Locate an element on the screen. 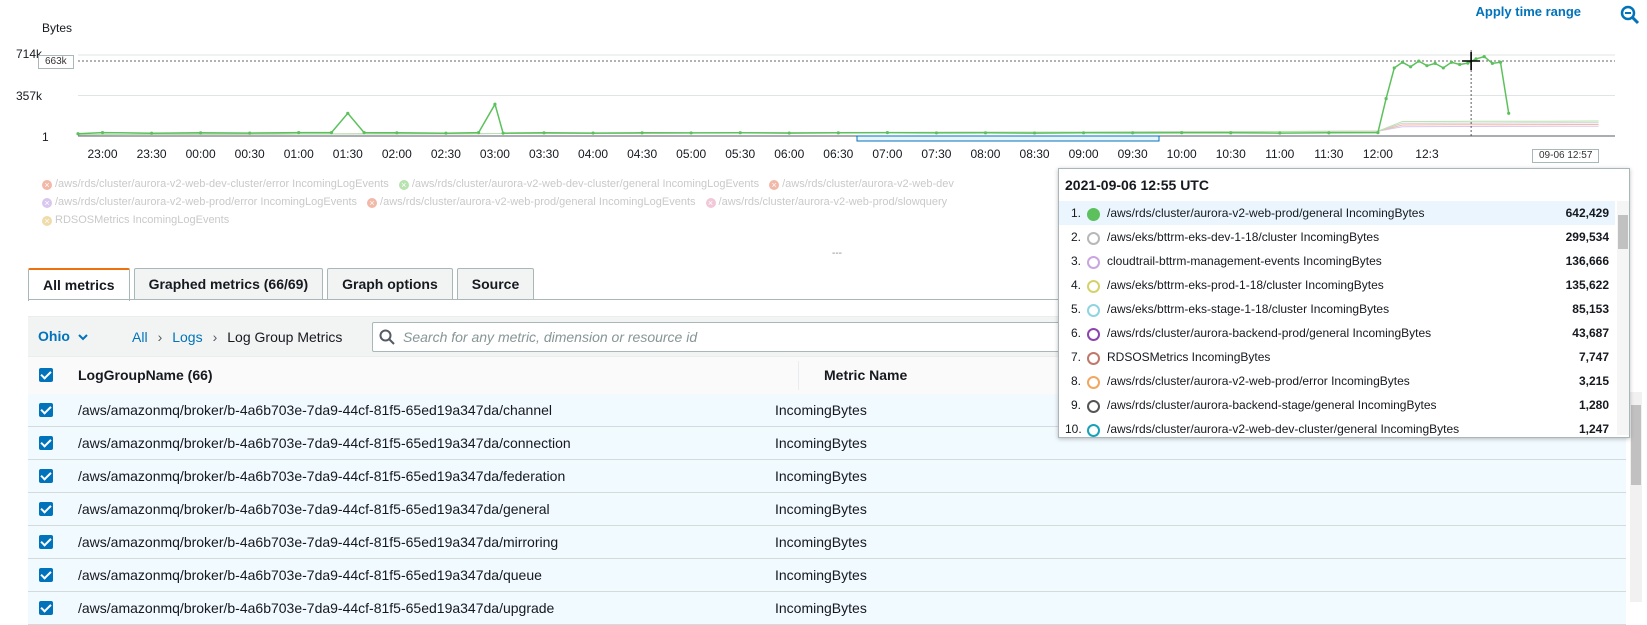  tab-graph-options: Graph options is located at coordinates (390, 283).